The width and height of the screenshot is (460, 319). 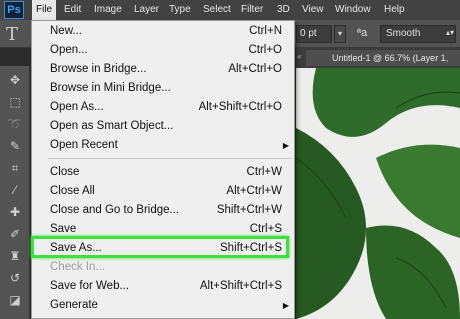 What do you see at coordinates (163, 211) in the screenshot?
I see `menu-item-close-and-go-to-bridge: Close and Go to Bridge... Shift+Ctrl+W` at bounding box center [163, 211].